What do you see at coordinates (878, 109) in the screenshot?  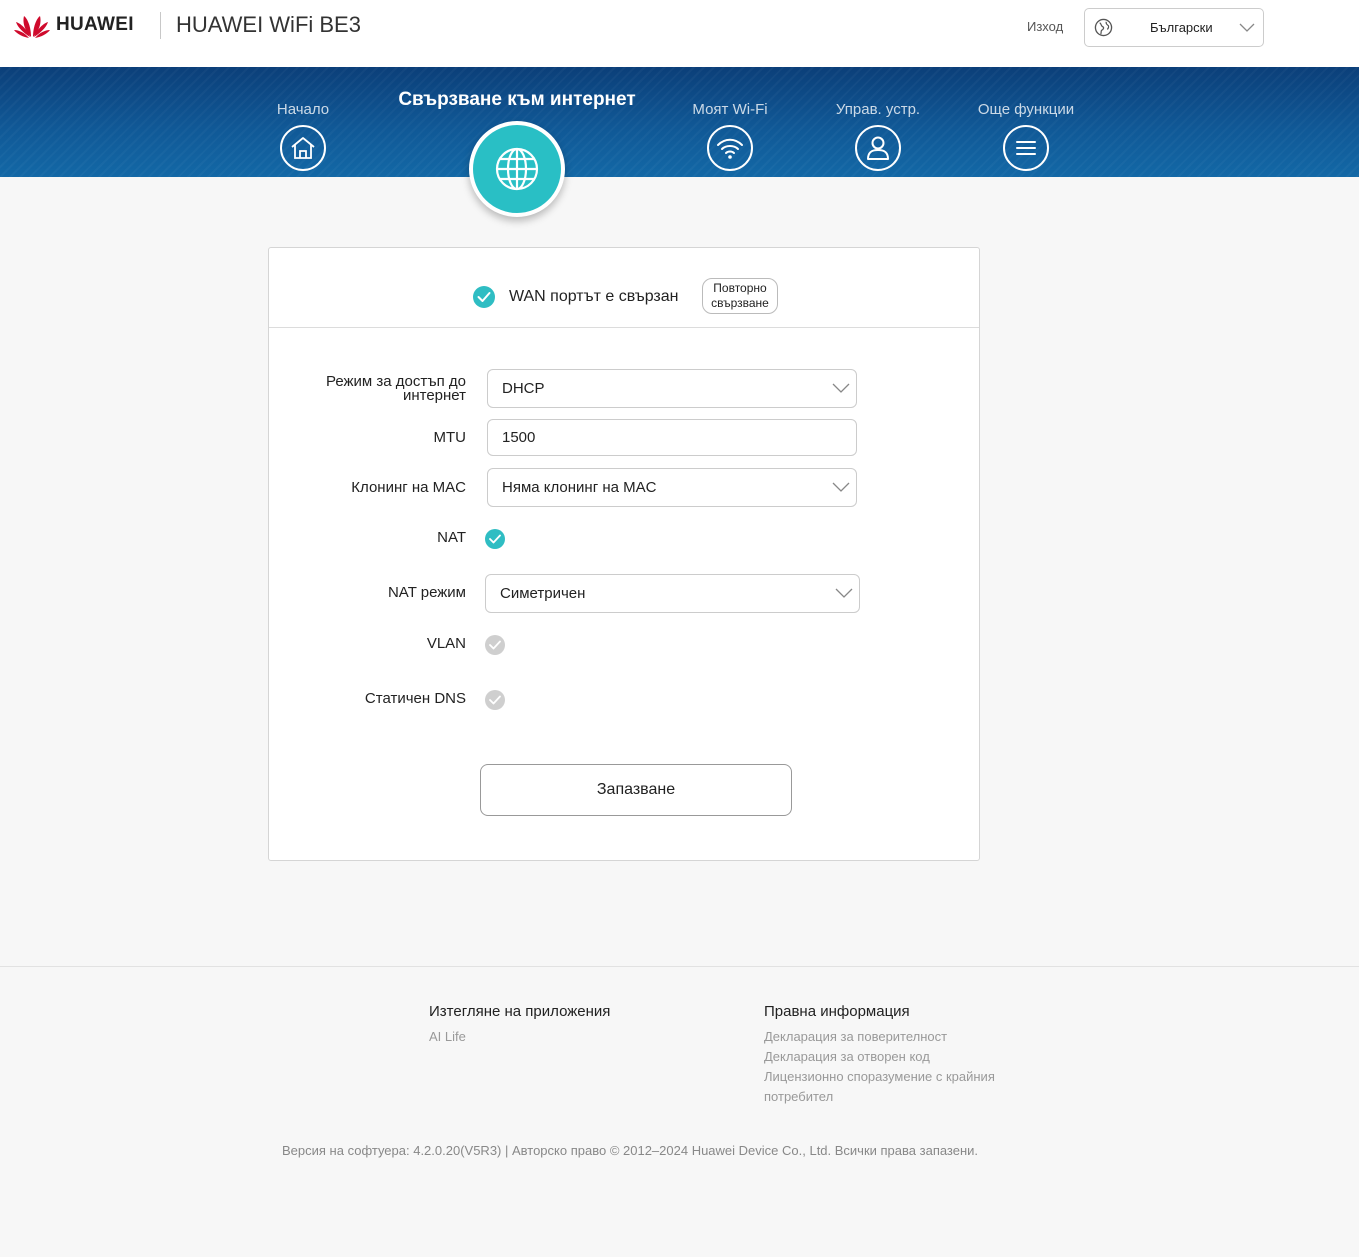 I see `nav-devices-label: Управ. устр.` at bounding box center [878, 109].